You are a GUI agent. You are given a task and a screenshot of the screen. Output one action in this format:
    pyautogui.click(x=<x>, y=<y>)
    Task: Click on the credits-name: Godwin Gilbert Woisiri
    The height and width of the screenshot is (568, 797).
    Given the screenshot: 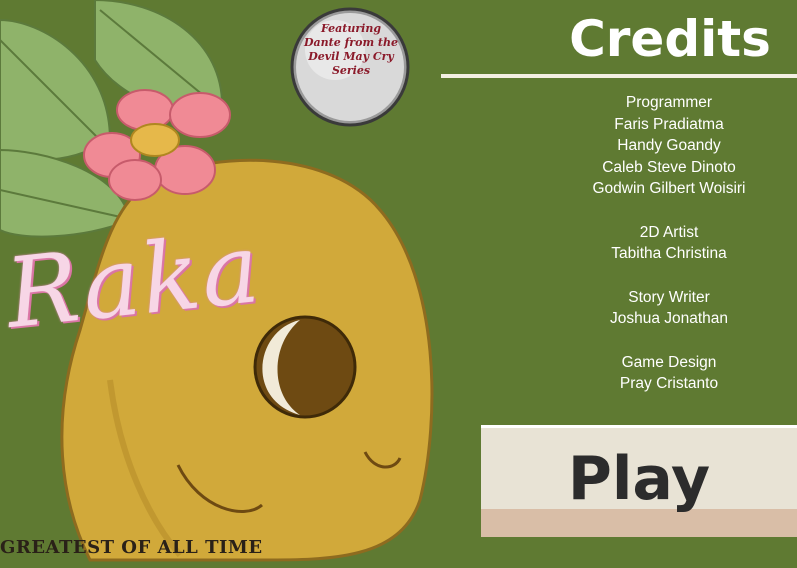 What is the action you would take?
    pyautogui.click(x=669, y=188)
    